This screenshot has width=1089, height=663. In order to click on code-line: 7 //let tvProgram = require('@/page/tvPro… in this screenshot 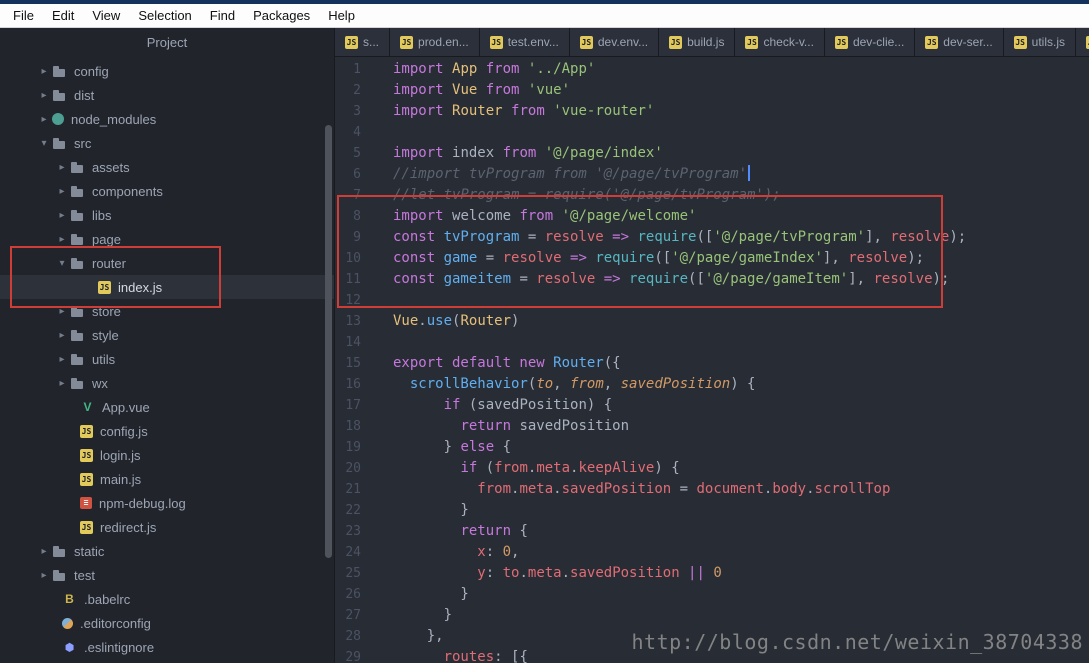, I will do `click(712, 195)`.